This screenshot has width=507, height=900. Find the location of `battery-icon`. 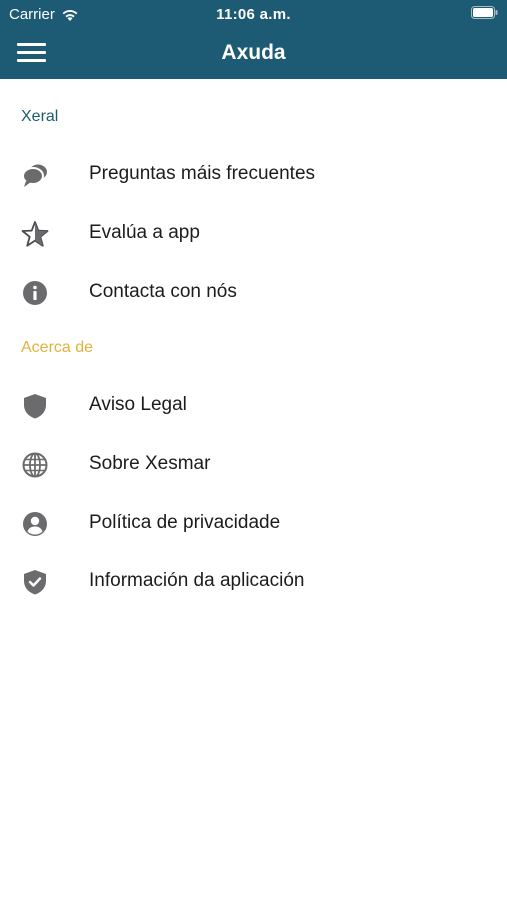

battery-icon is located at coordinates (484, 12).